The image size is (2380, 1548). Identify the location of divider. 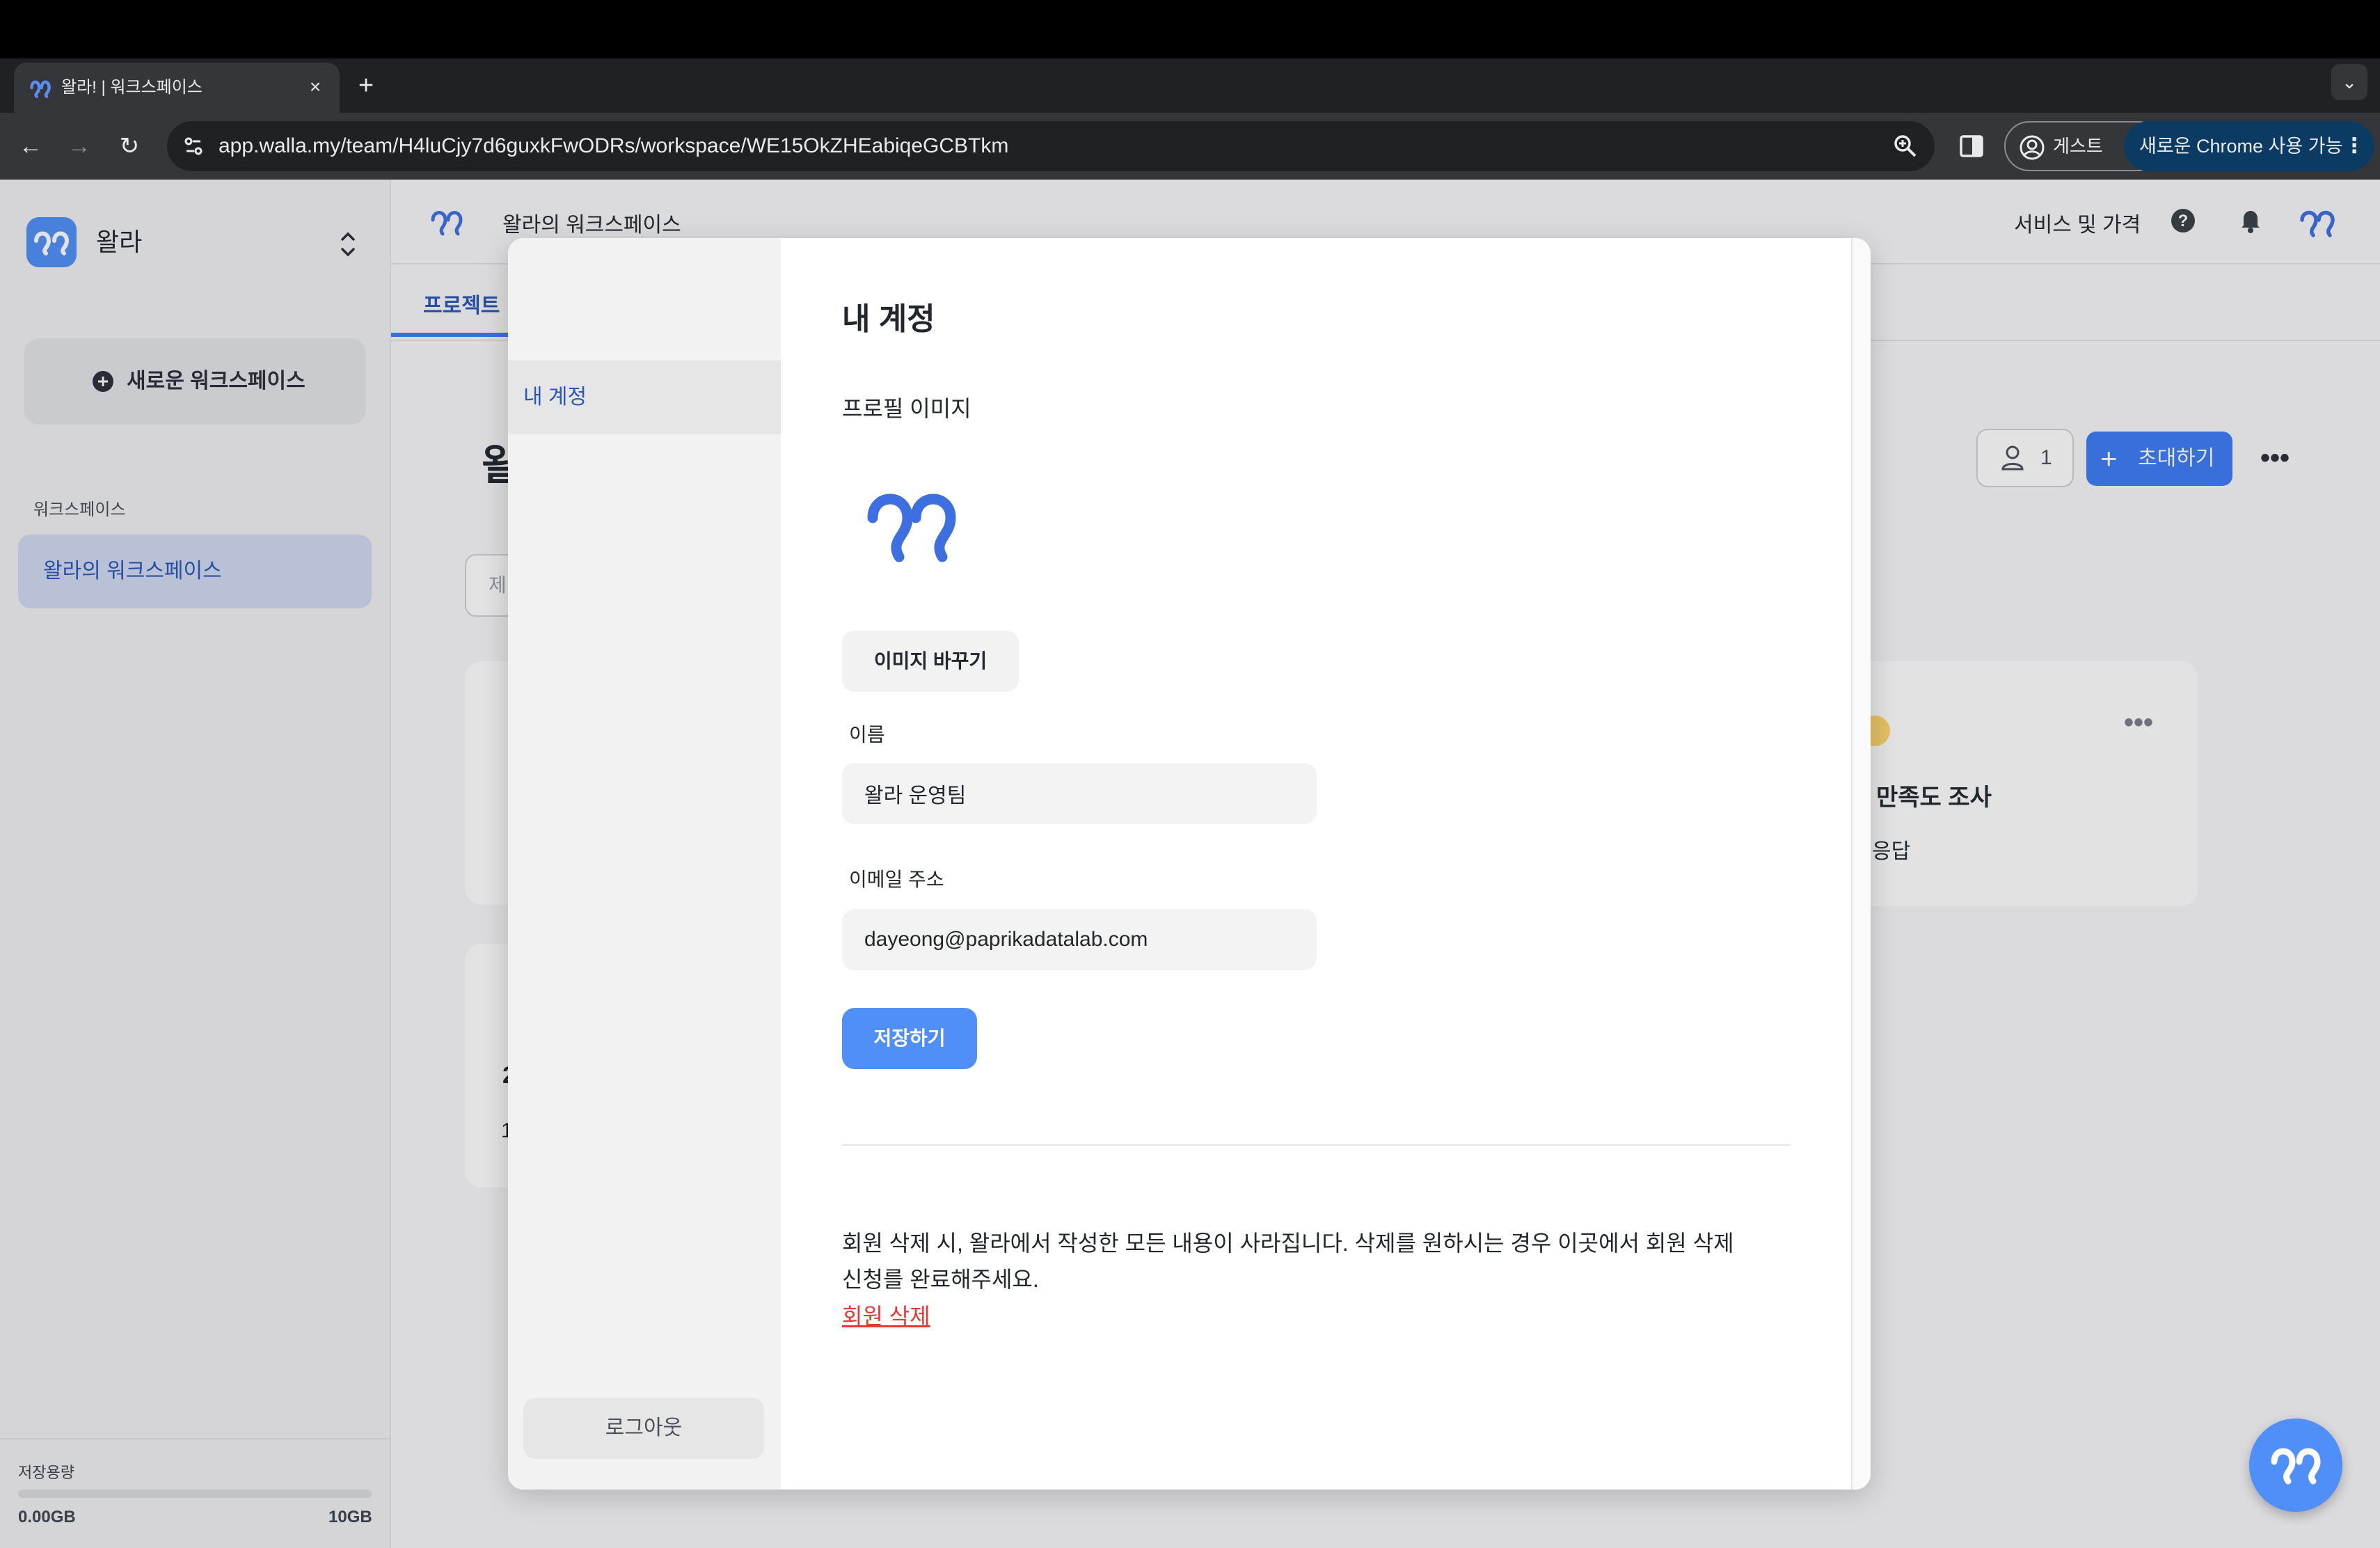
(1316, 1145).